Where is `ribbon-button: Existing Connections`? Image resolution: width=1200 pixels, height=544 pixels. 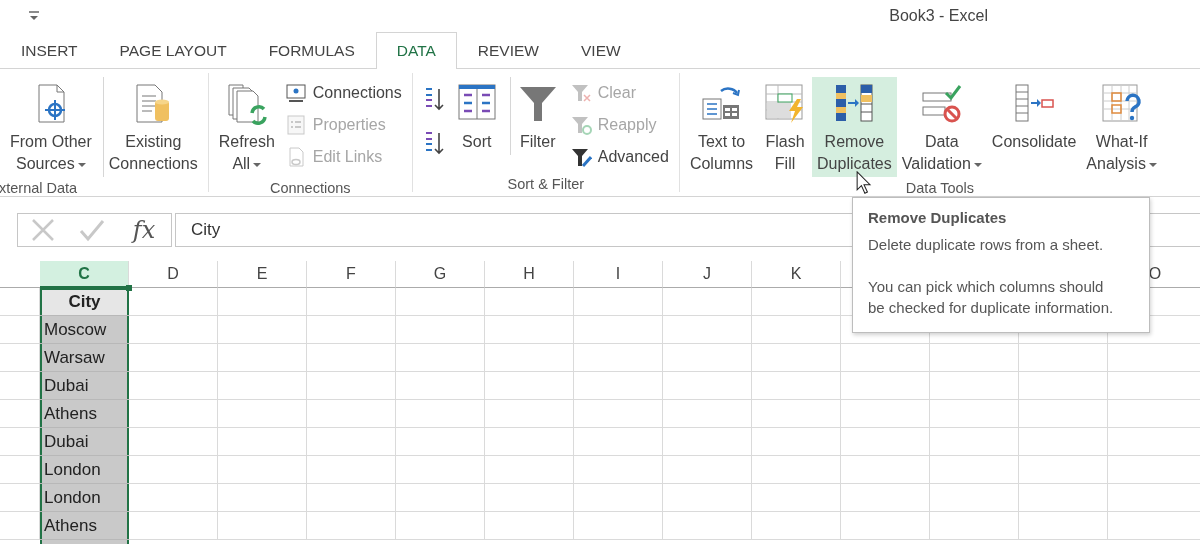
ribbon-button: Existing Connections is located at coordinates (152, 127).